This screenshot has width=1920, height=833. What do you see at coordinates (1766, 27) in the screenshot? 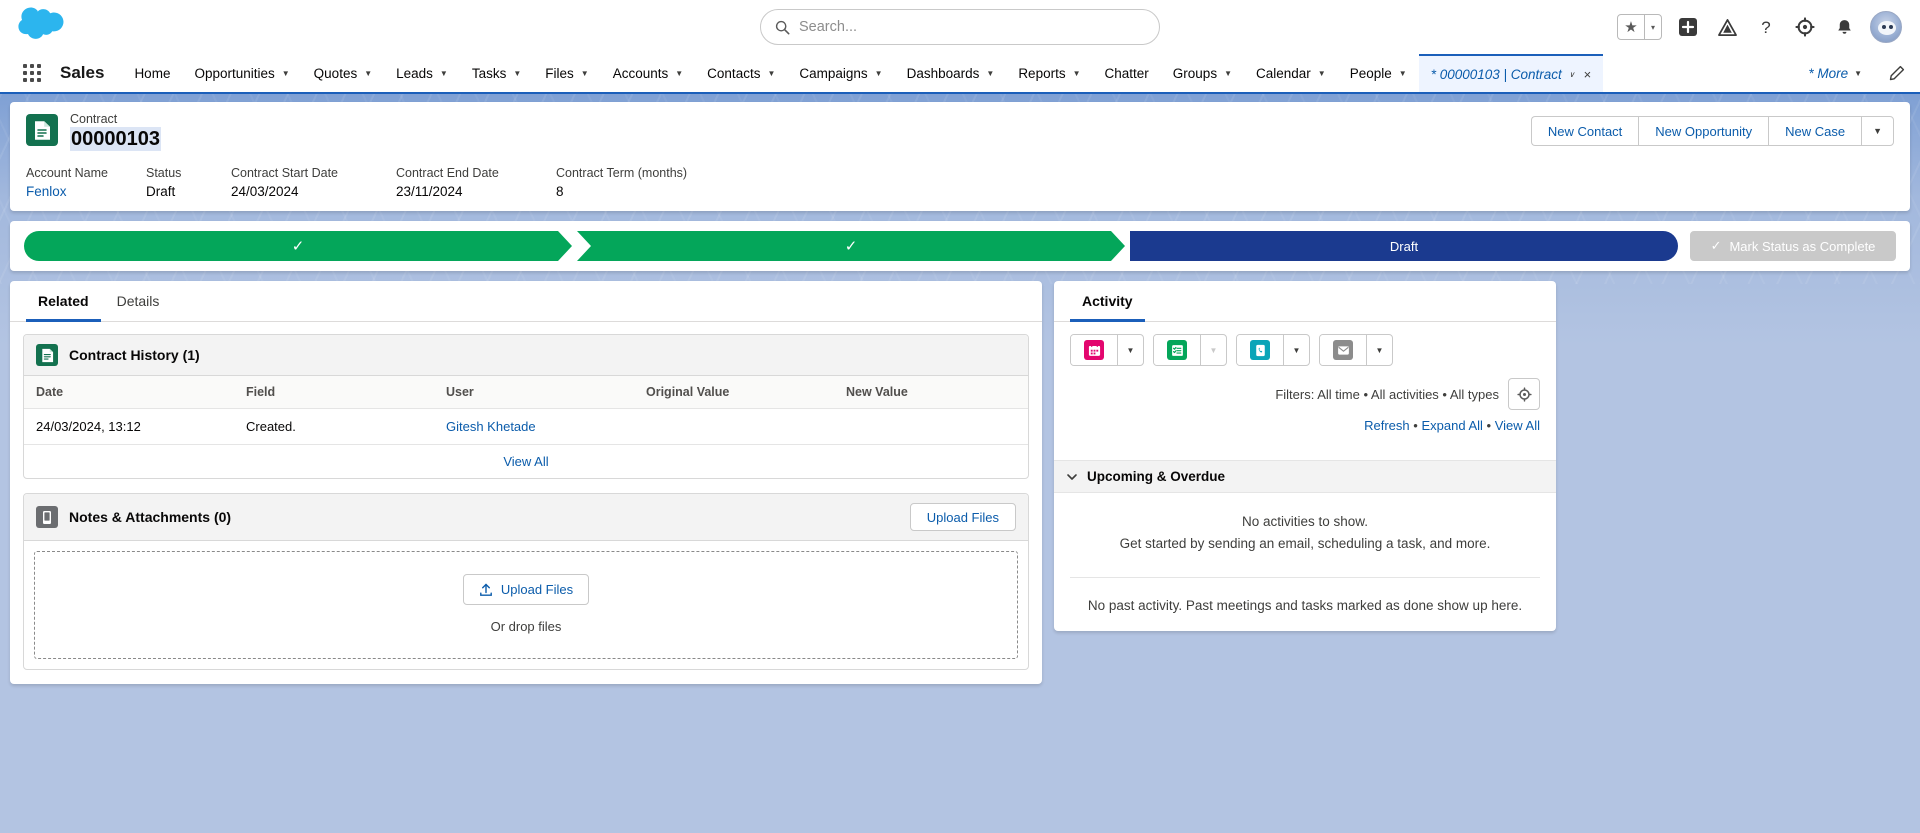
I see `help-icon: ?` at bounding box center [1766, 27].